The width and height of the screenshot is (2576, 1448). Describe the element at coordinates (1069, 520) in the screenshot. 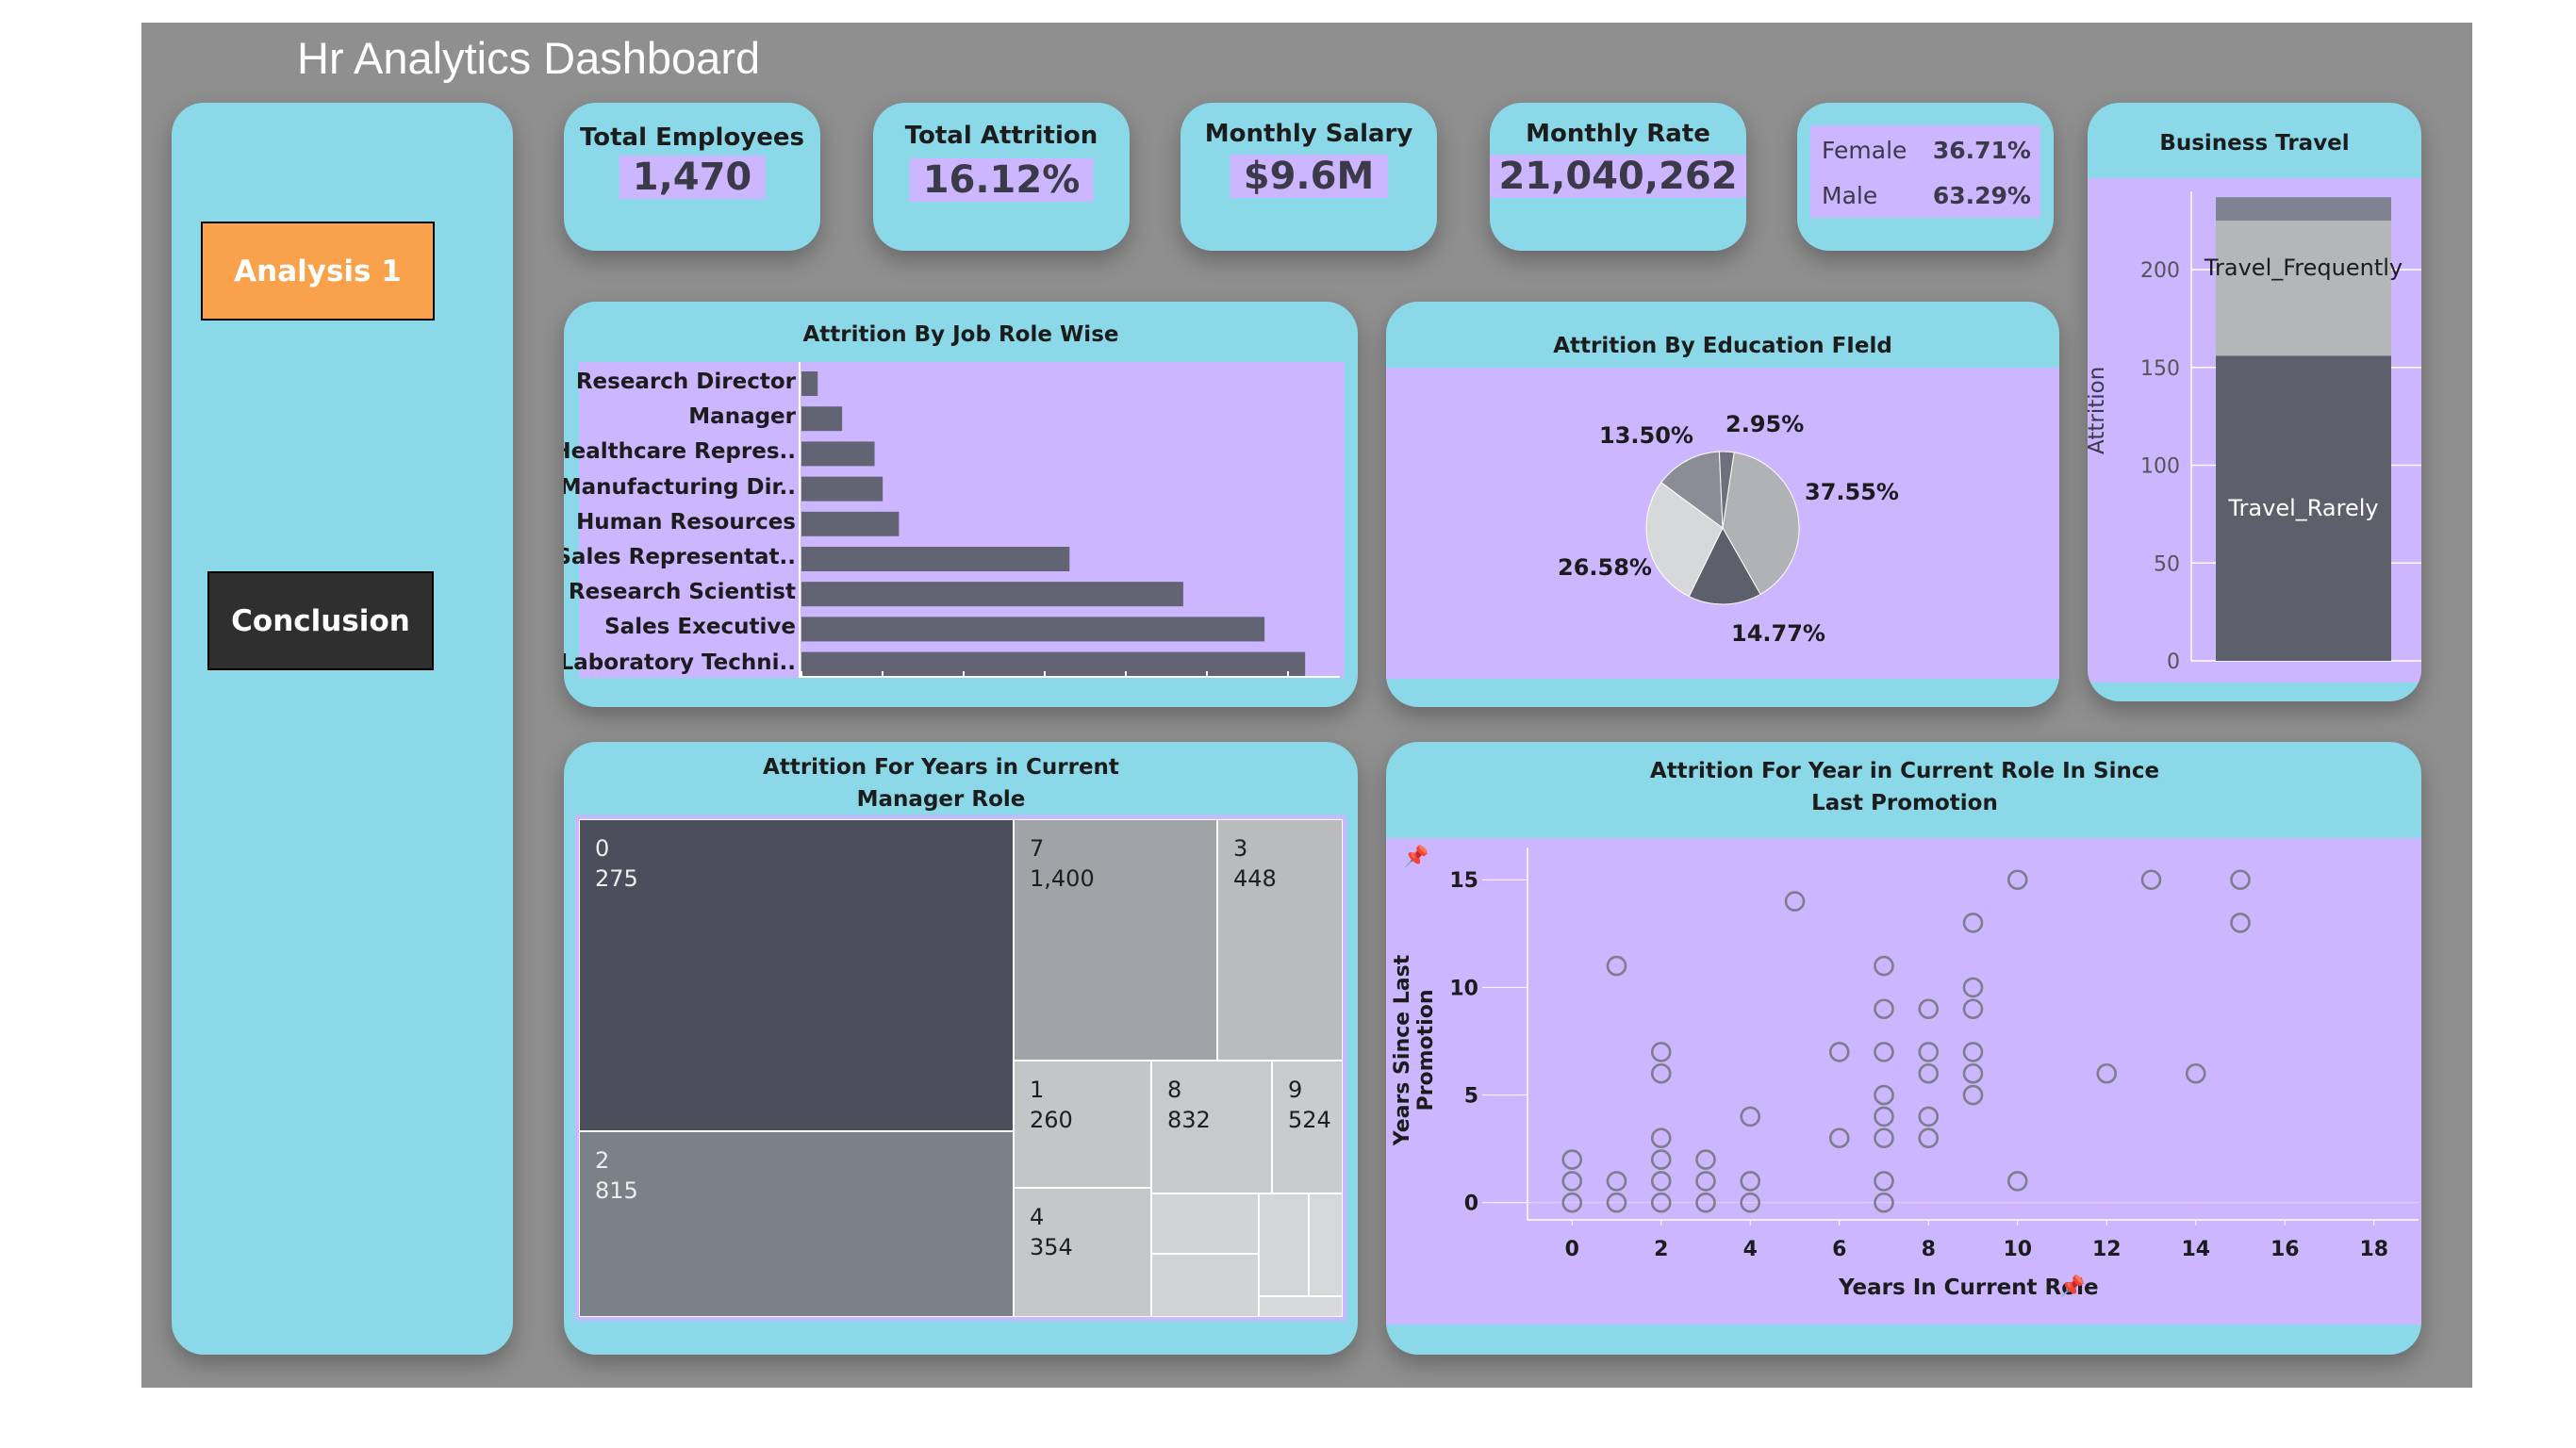

I see `job-role-chart` at that location.